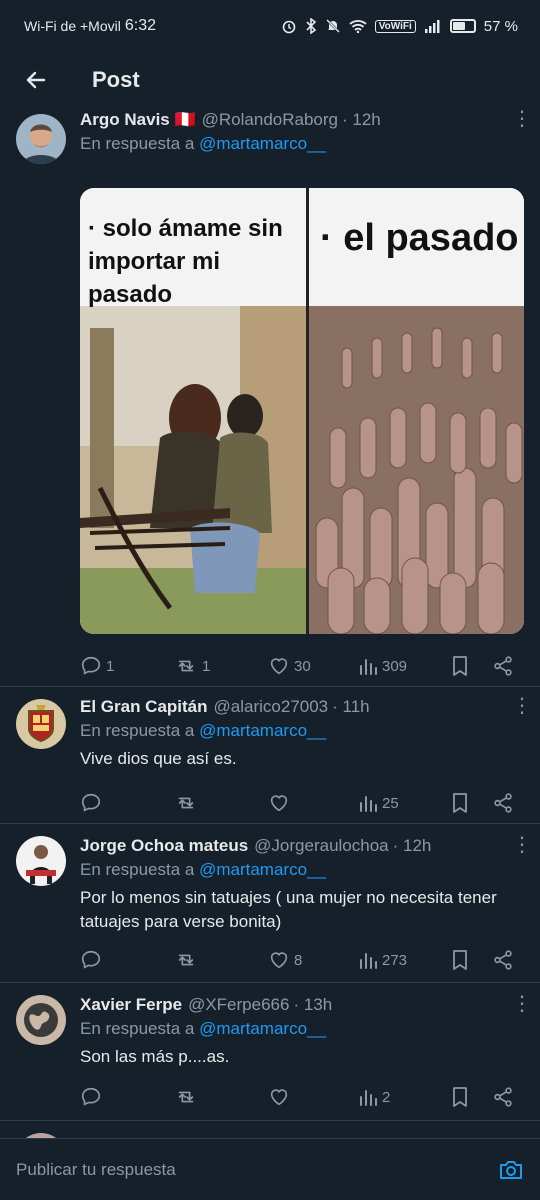 The image size is (540, 1200). I want to click on reply-button: 1, so click(97, 666).